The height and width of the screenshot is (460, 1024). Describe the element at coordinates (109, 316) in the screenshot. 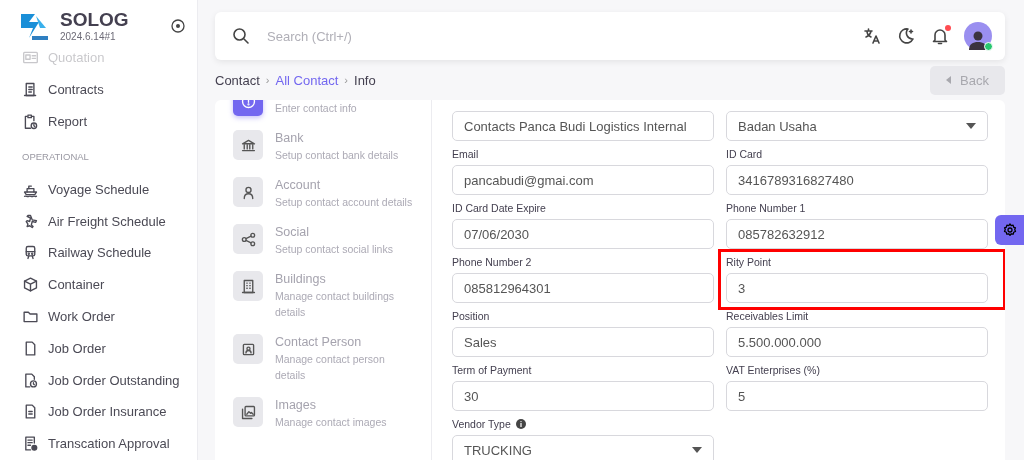

I see `sidebar-item: Work Order` at that location.